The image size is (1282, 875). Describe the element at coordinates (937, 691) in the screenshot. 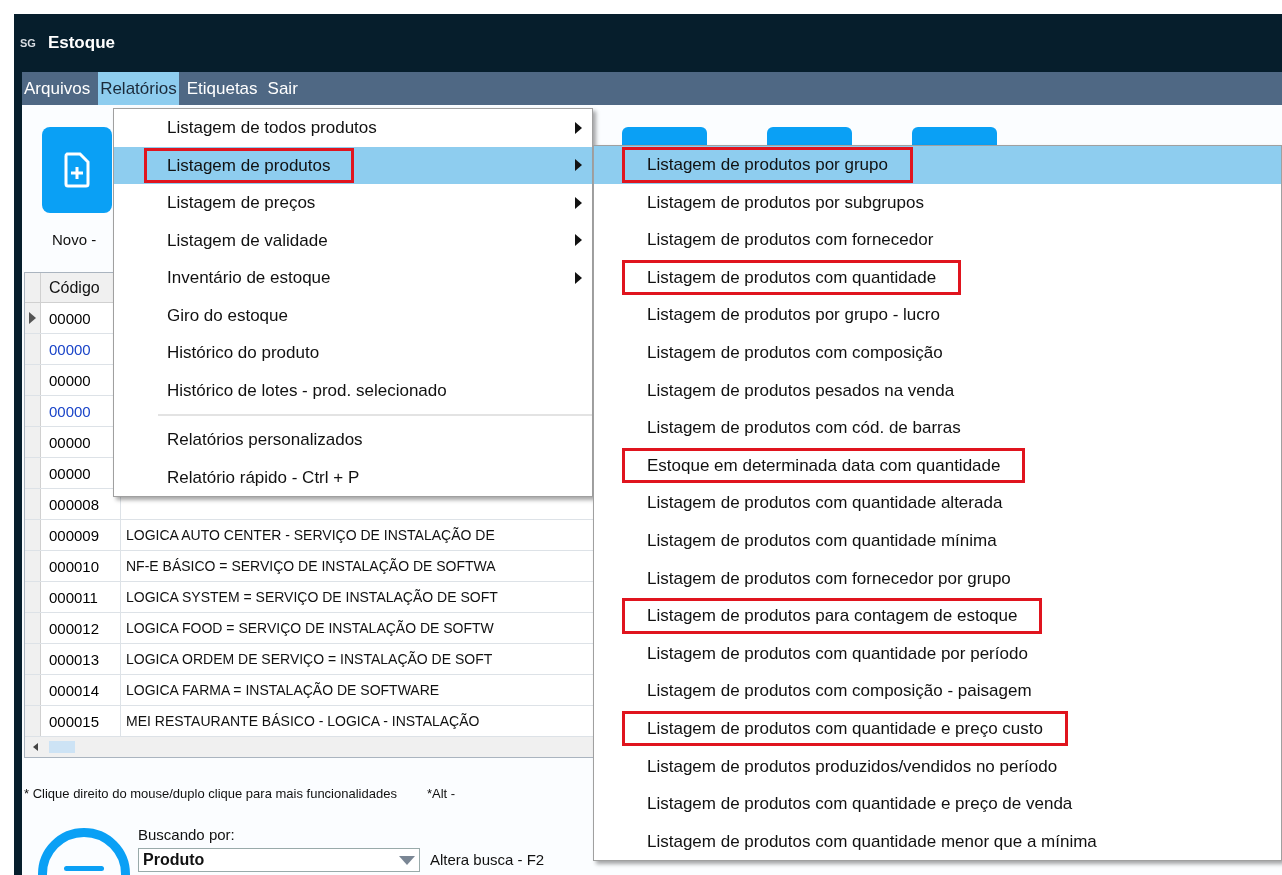

I see `menu-item: Listagem de produtos com composição - paisagem` at that location.